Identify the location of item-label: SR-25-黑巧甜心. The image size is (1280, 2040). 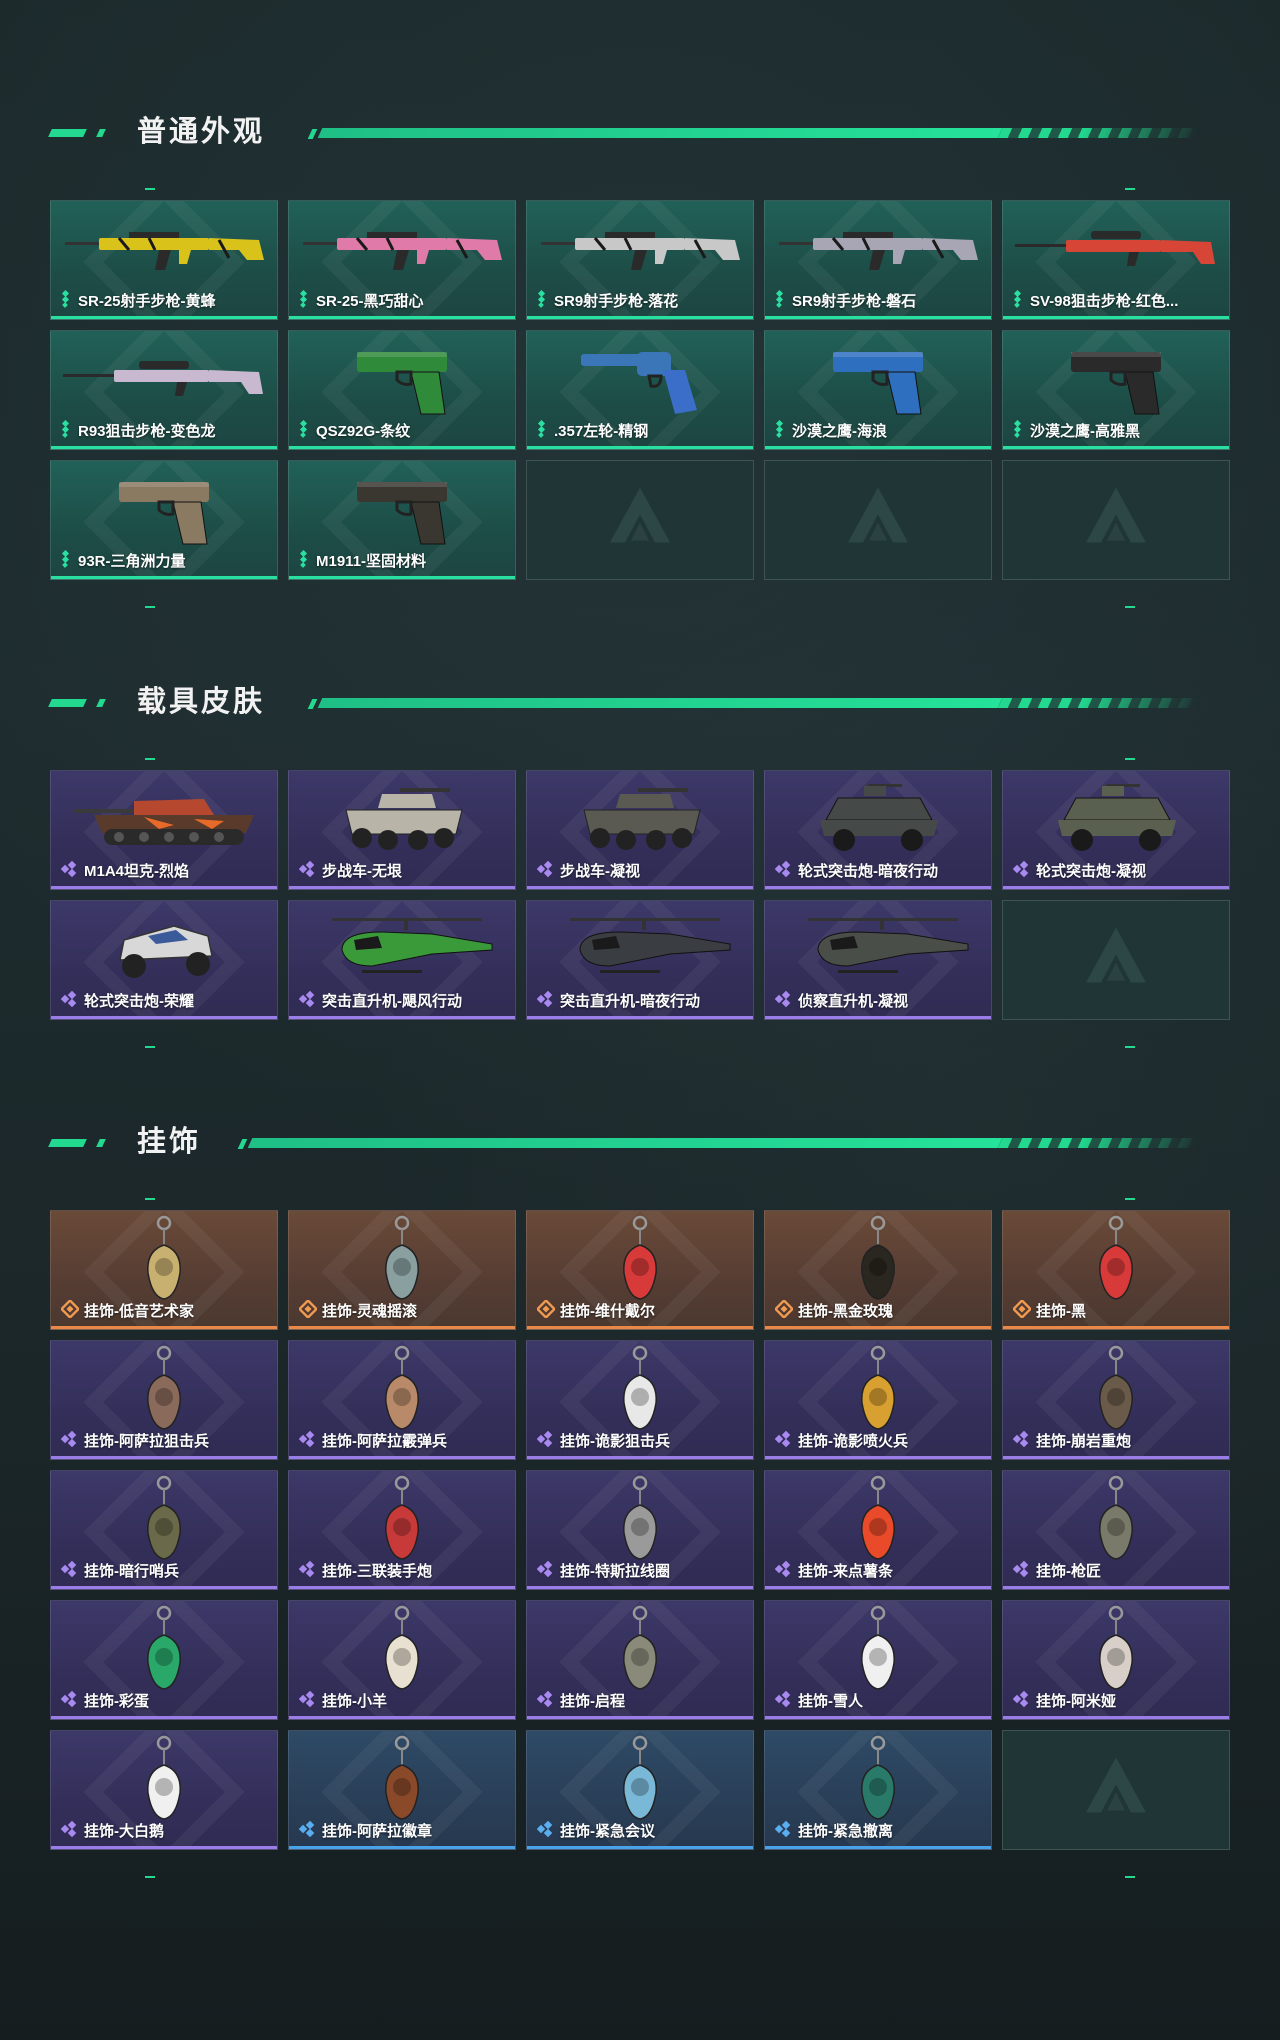
(403, 301).